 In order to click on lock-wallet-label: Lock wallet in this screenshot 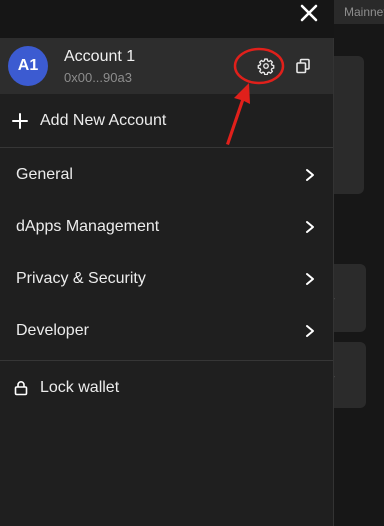, I will do `click(80, 387)`.